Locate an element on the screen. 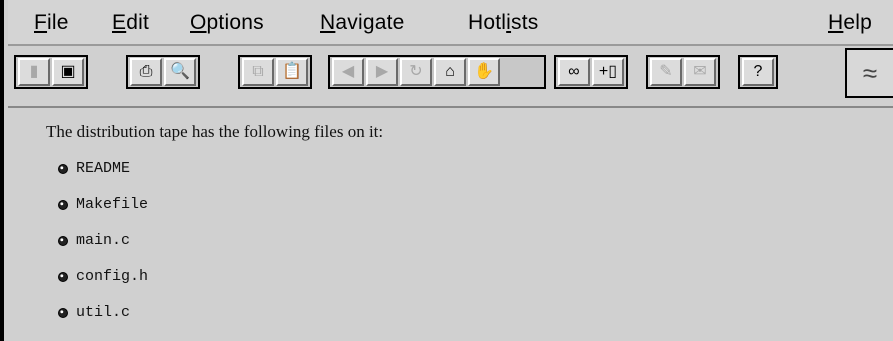 Image resolution: width=893 pixels, height=341 pixels. save-button: ▣ is located at coordinates (68, 72).